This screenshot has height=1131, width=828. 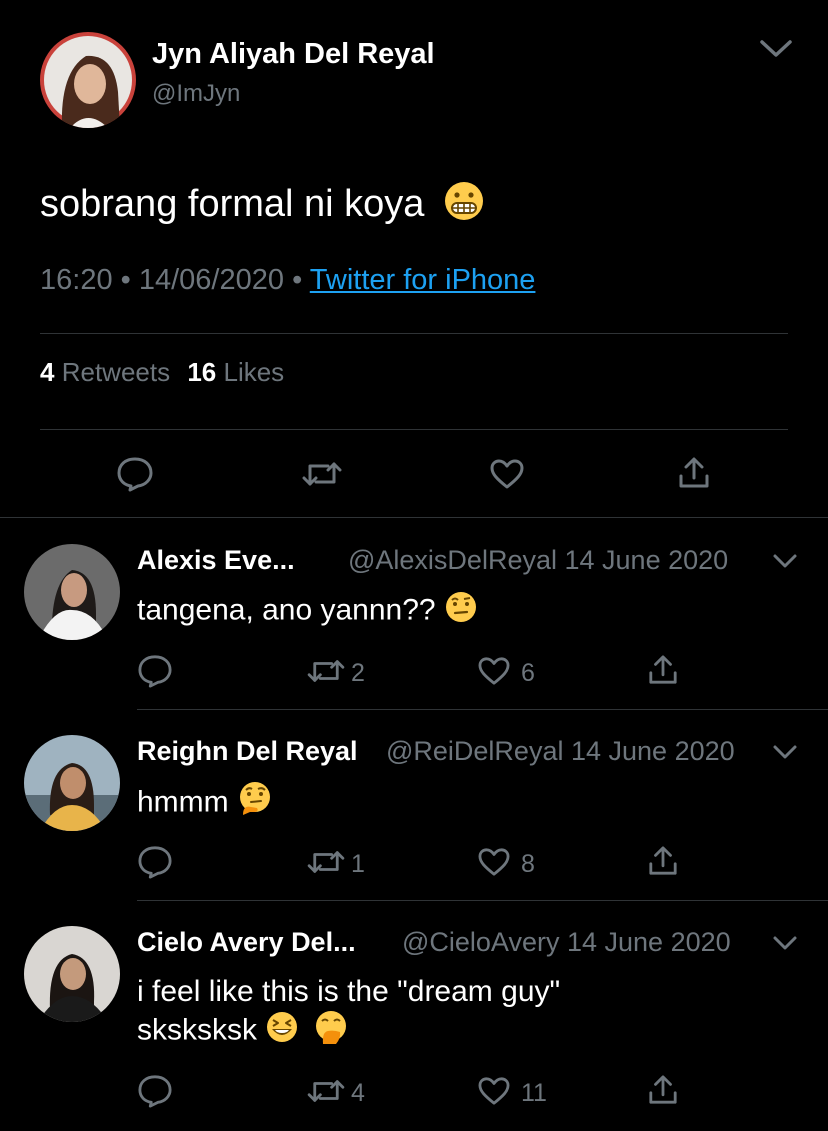 I want to click on like-count: 11, so click(x=534, y=1093).